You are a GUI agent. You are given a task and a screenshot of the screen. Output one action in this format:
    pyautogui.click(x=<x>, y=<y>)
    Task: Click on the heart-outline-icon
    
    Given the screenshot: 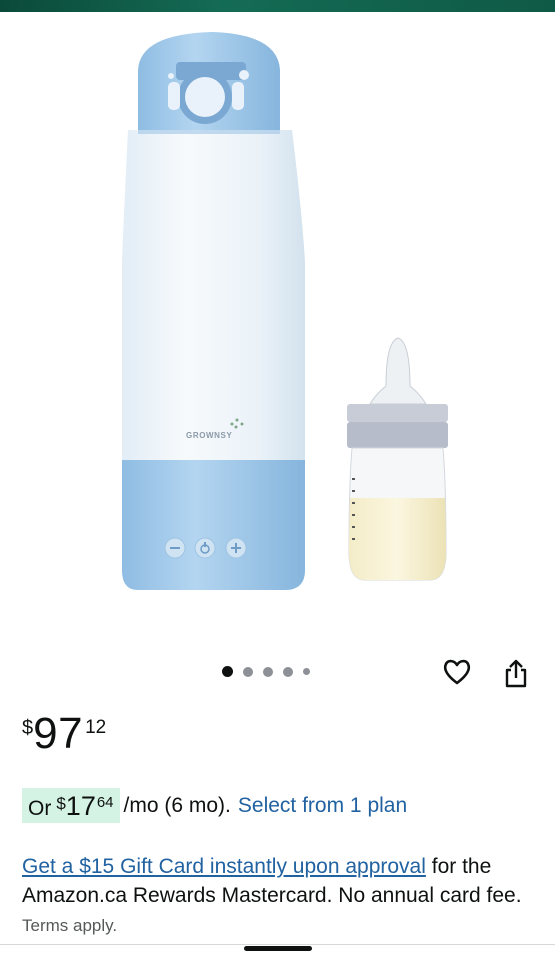 What is the action you would take?
    pyautogui.click(x=457, y=672)
    